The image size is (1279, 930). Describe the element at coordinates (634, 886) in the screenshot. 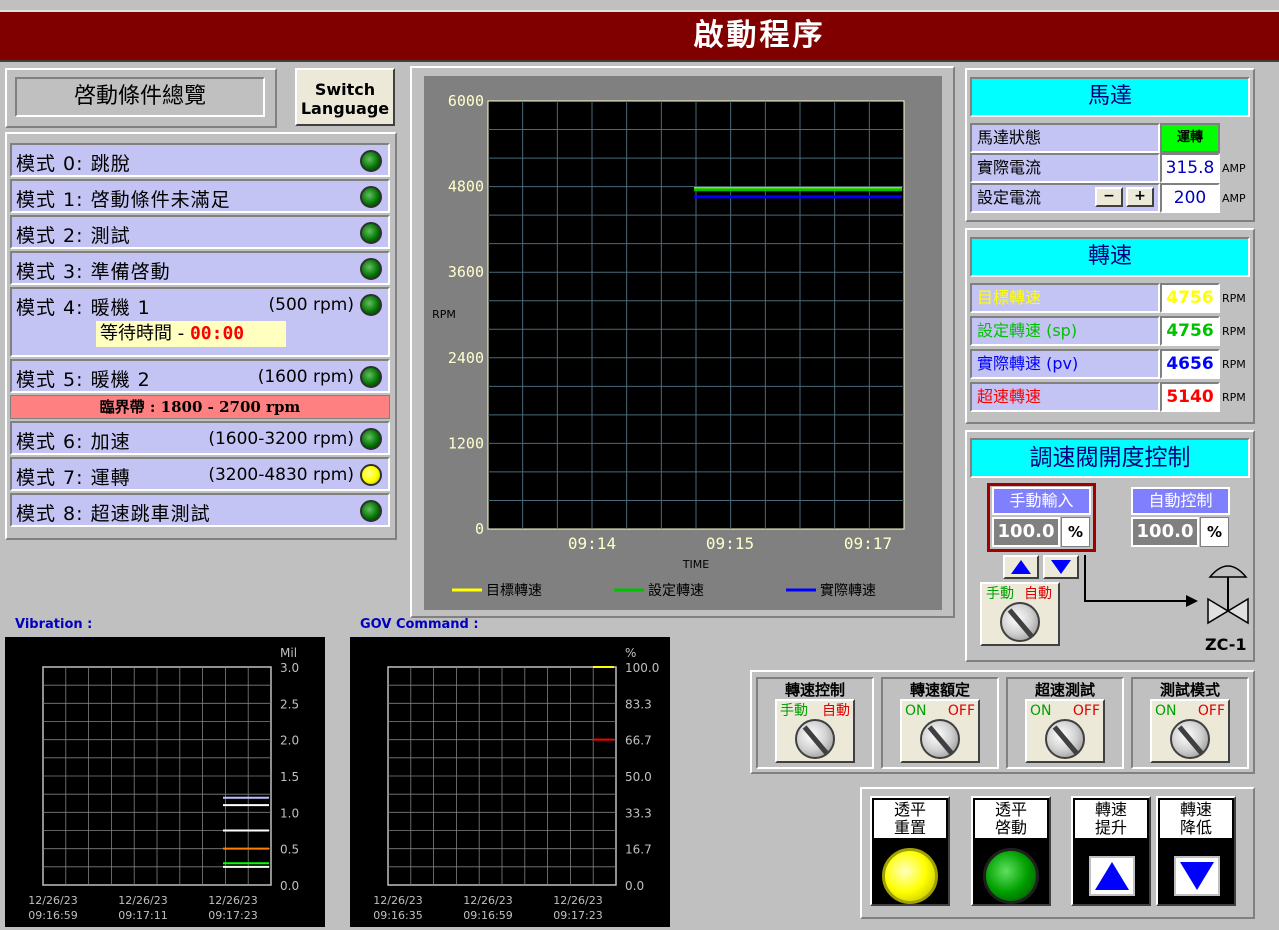

I see `y-tick-label: 0.0` at that location.